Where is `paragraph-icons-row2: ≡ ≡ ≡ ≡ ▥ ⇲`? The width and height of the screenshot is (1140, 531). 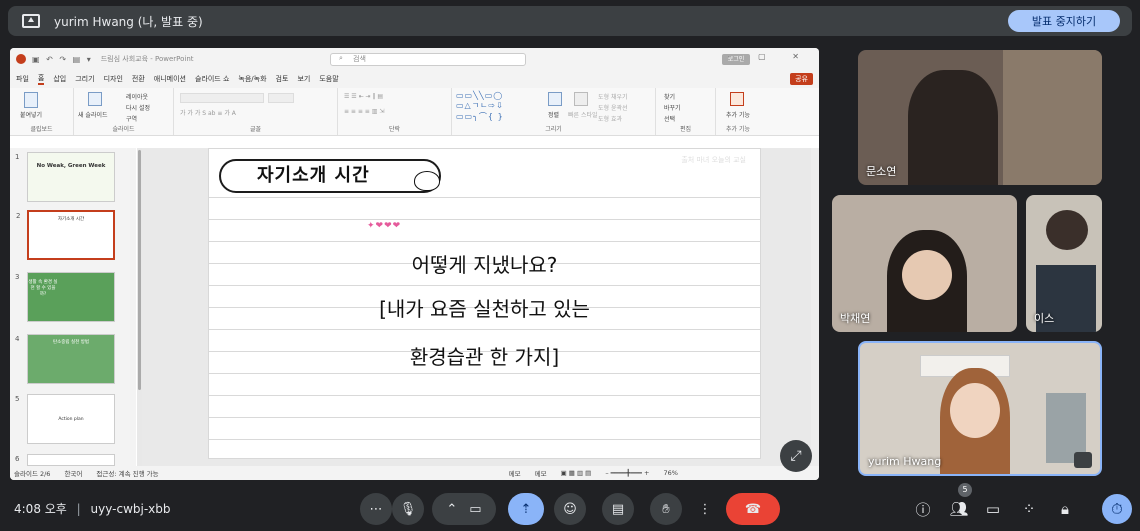 paragraph-icons-row2: ≡ ≡ ≡ ≡ ▥ ⇲ is located at coordinates (364, 111).